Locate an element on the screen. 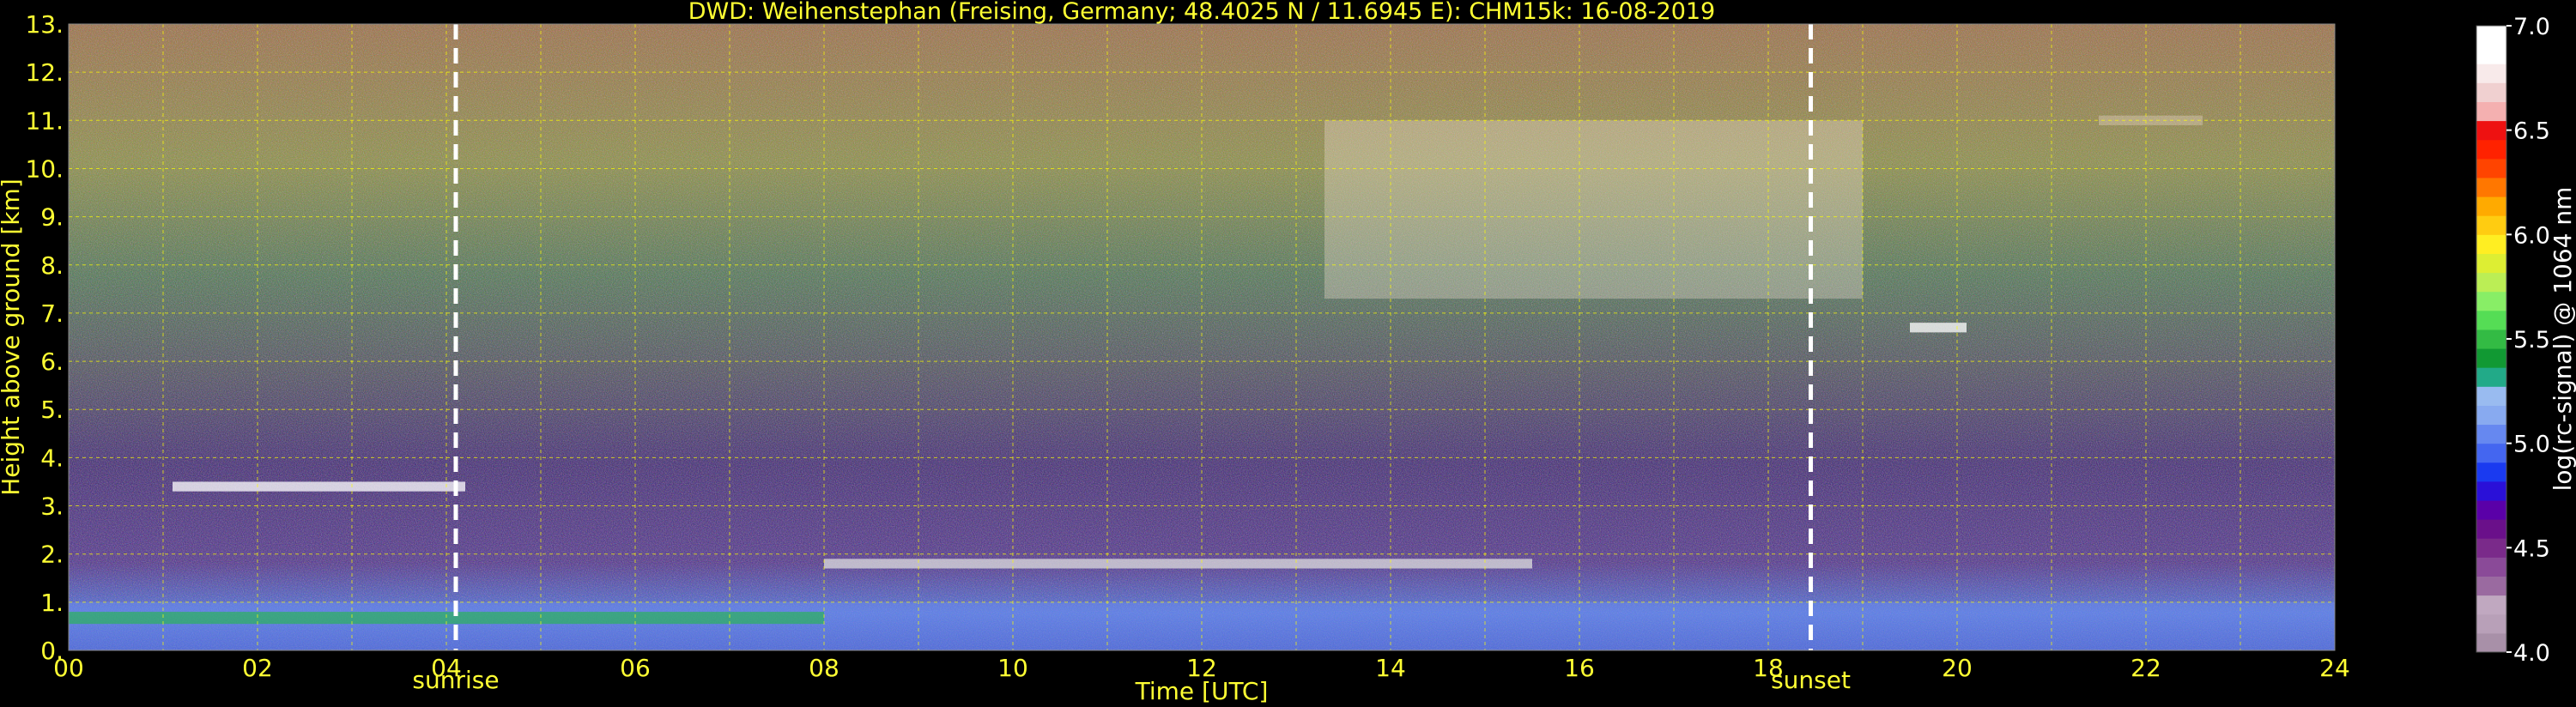 Image resolution: width=2576 pixels, height=707 pixels. y-axis-ticks: 0. 1. 2. 3. 4. 5. 6. 7. 8. 9. 10. 11. 12. 13. is located at coordinates (44, 337).